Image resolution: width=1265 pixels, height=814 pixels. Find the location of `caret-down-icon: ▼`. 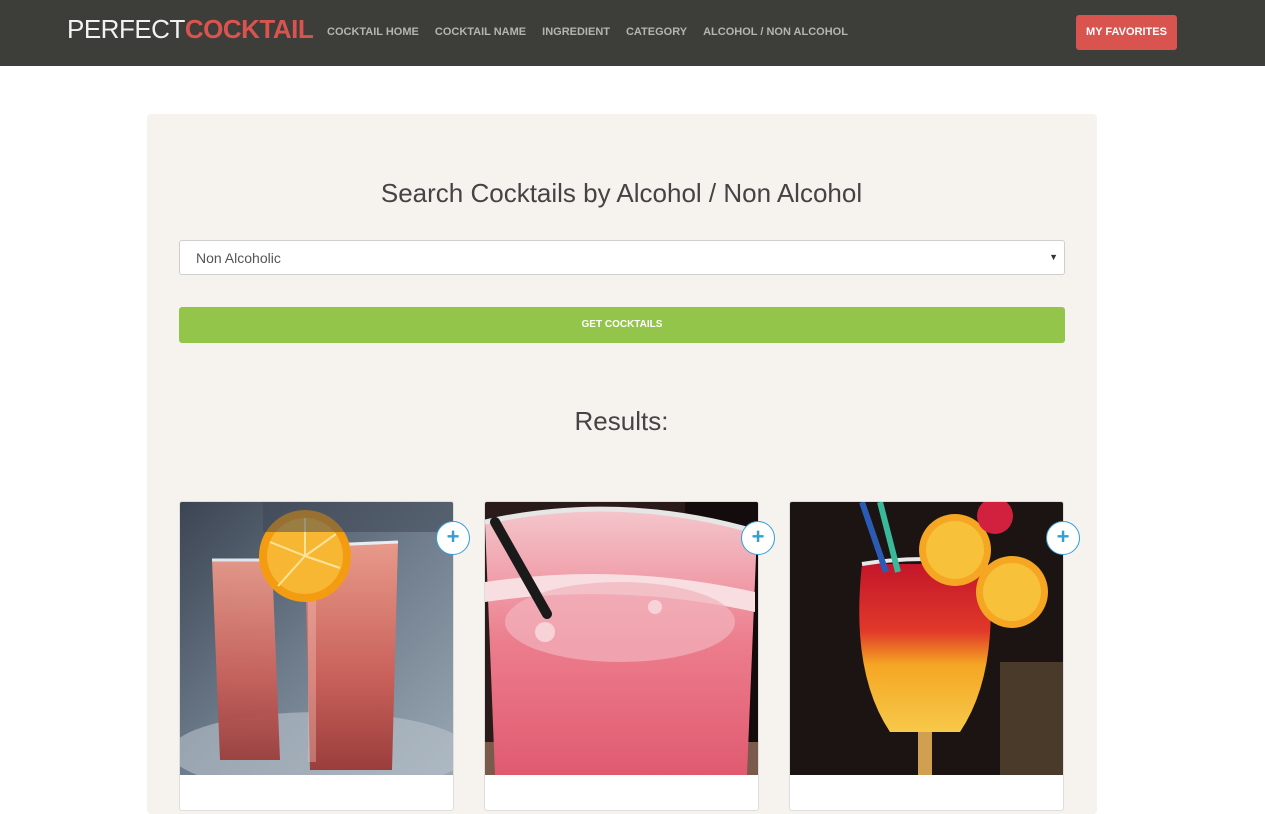

caret-down-icon: ▼ is located at coordinates (1053, 257).